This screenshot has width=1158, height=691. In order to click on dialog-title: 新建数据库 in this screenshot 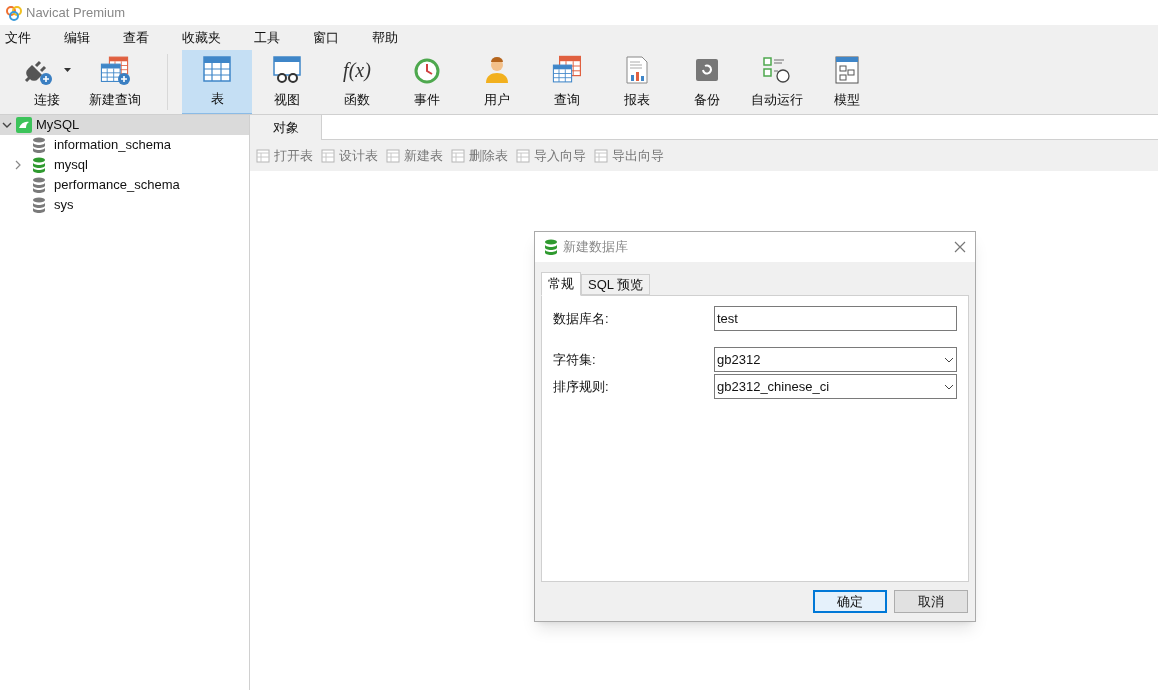, I will do `click(595, 247)`.